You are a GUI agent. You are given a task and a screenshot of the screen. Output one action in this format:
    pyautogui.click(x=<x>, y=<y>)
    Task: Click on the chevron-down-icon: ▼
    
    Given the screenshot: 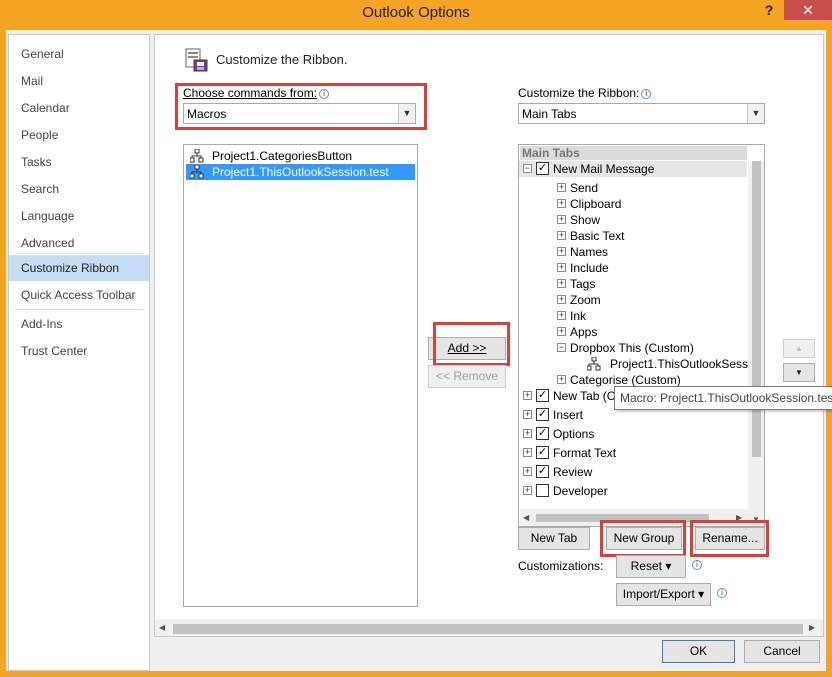 What is the action you would take?
    pyautogui.click(x=755, y=113)
    